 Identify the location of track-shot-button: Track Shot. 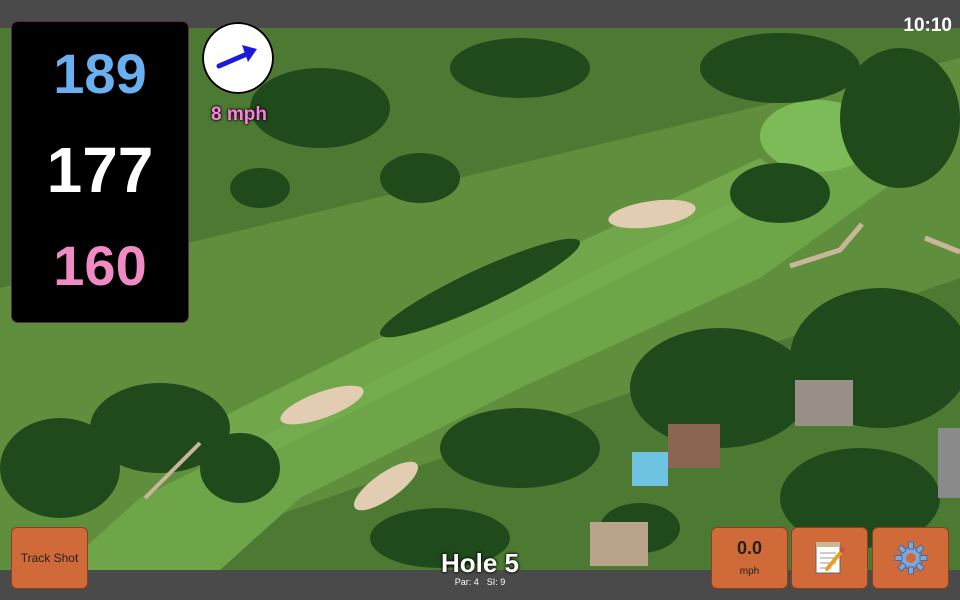
(49, 558).